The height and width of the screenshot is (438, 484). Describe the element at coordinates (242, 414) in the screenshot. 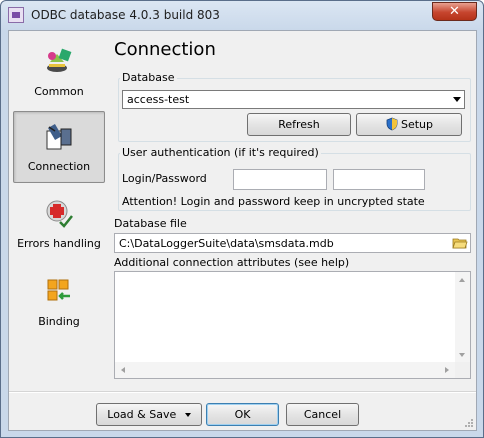

I see `ok-button: OK` at that location.